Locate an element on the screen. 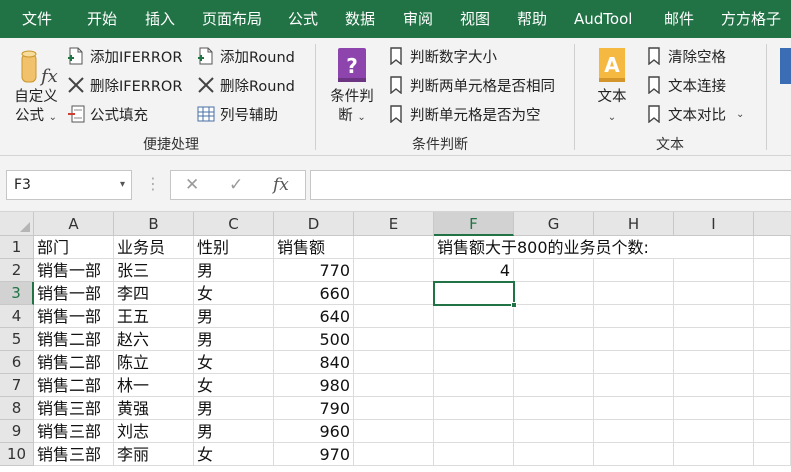 The width and height of the screenshot is (791, 472). cell-j6 is located at coordinates (772, 362).